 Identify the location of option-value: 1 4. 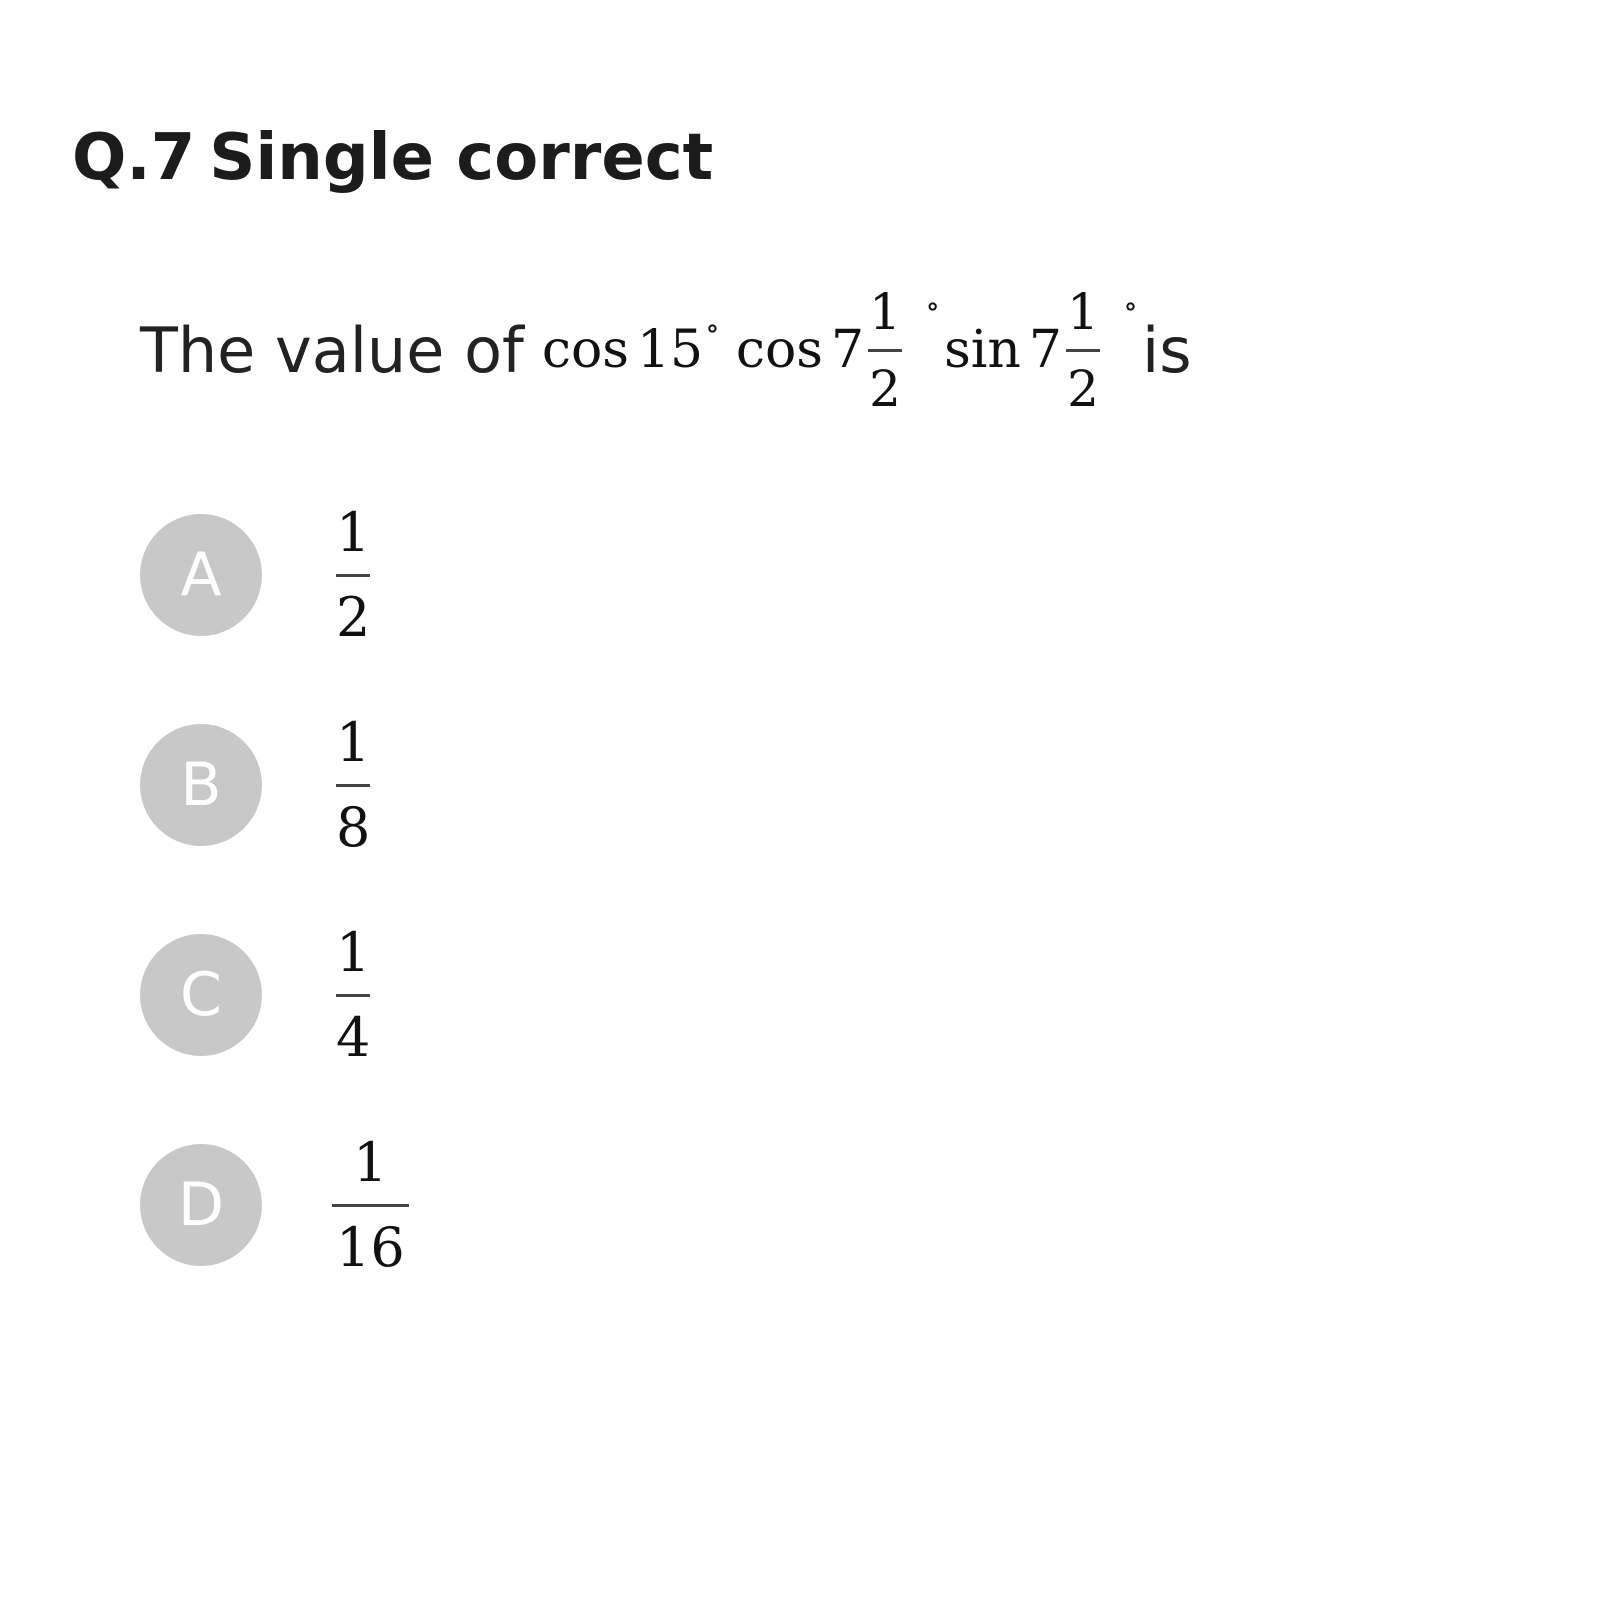
(353, 994).